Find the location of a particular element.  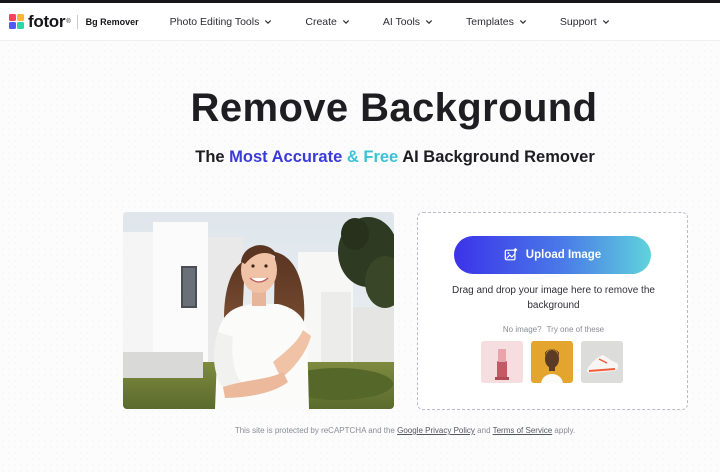

subtitle-ampersand: & is located at coordinates (353, 157).